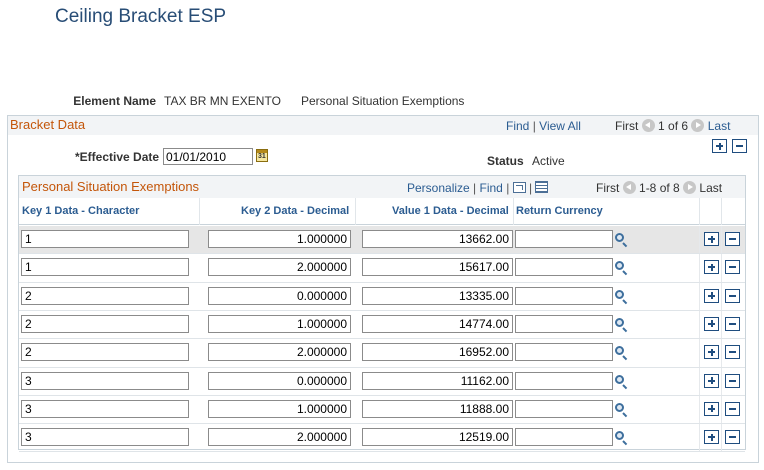  I want to click on bracket-find-link: Find, so click(517, 126).